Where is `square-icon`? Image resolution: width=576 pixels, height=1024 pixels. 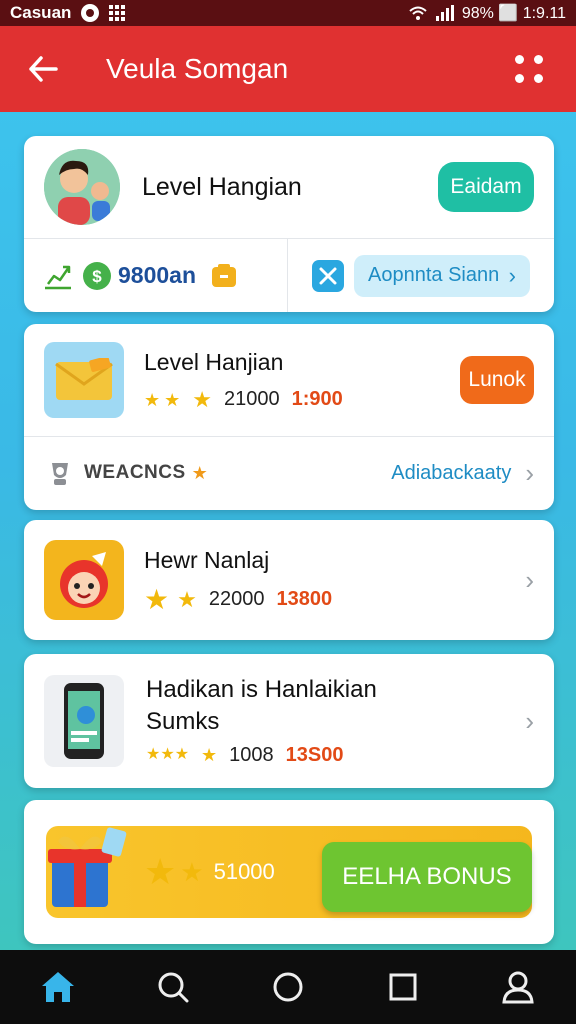
square-icon is located at coordinates (403, 987).